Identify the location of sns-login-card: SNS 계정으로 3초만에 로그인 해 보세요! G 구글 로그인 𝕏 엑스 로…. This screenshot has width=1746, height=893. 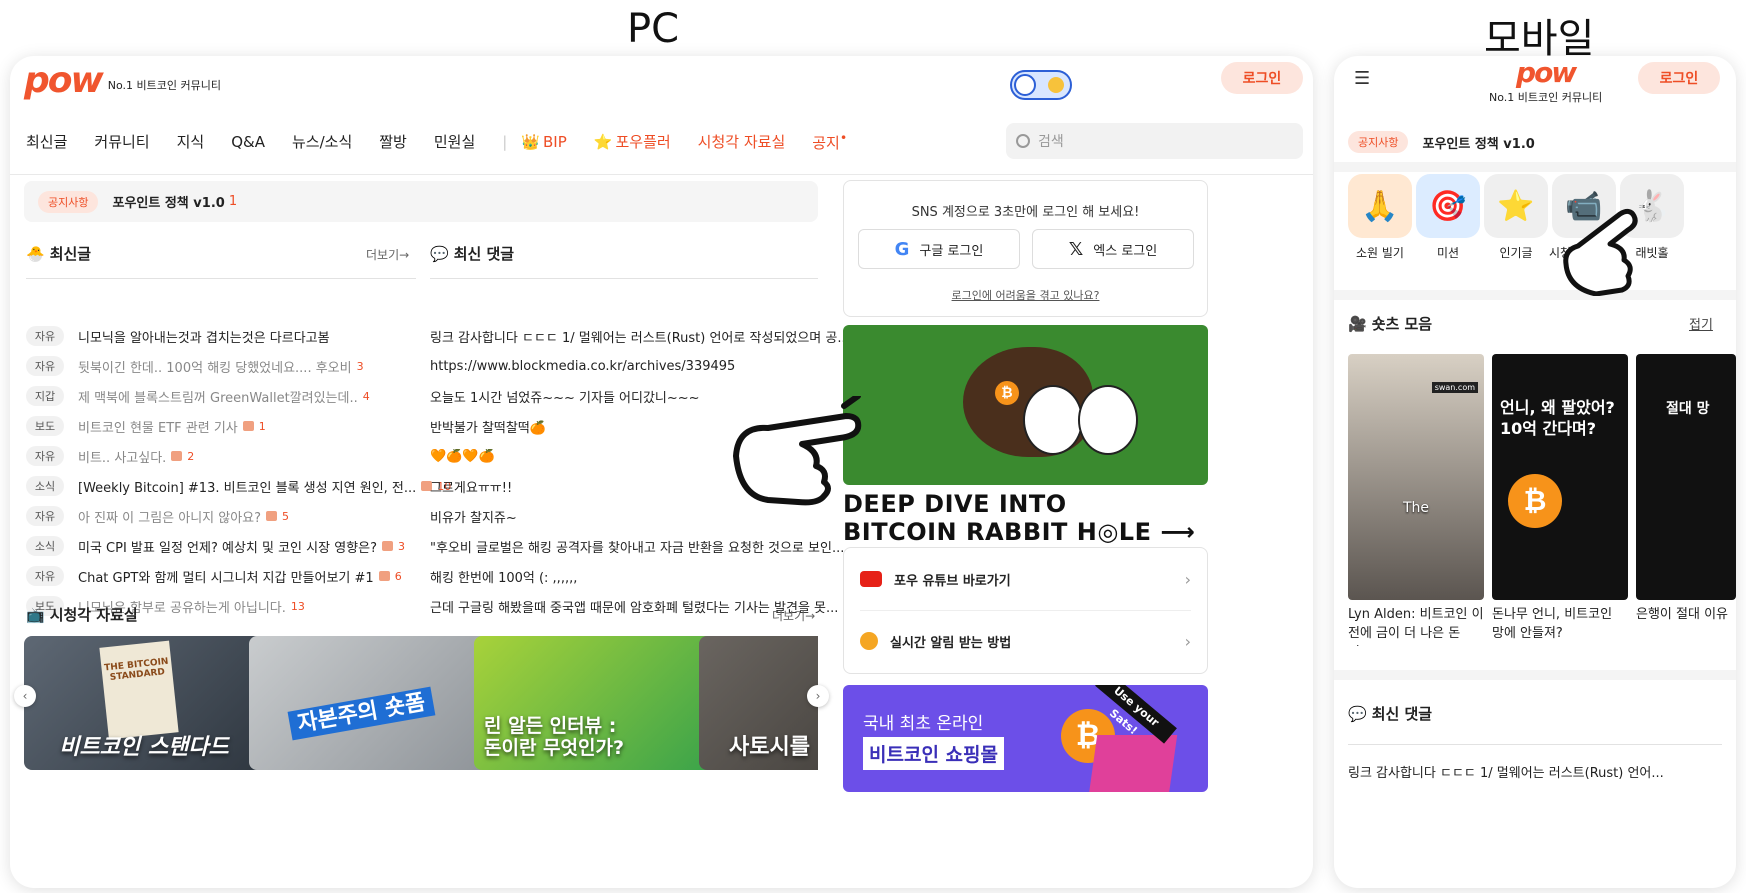
(1025, 248).